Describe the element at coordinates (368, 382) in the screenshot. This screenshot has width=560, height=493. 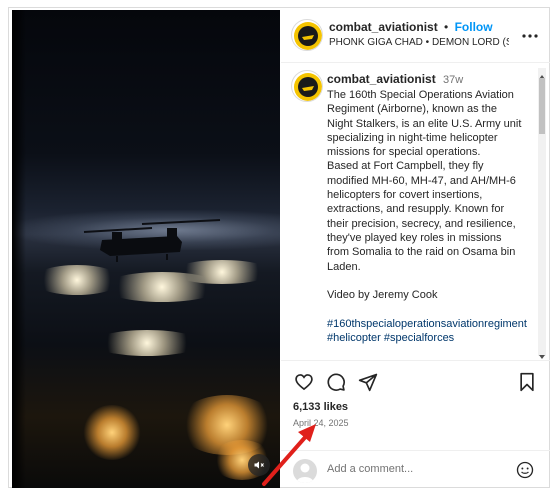
I see `share-icon` at that location.